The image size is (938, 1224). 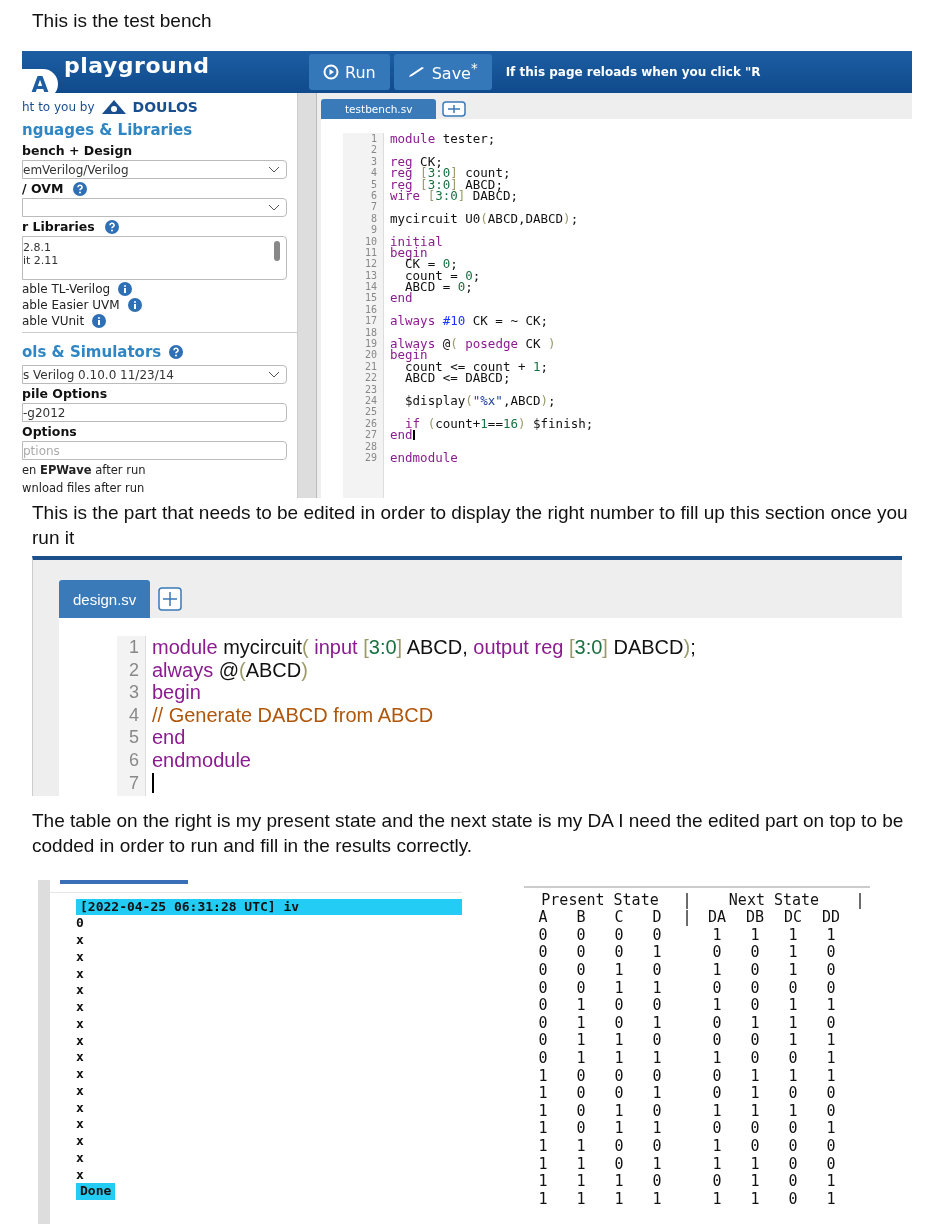 I want to click on list-option: 2.8.1, so click(x=41, y=247).